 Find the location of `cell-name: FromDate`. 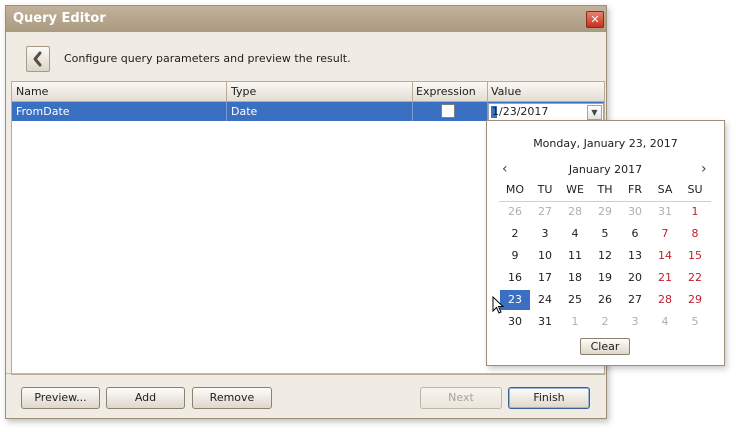

cell-name: FromDate is located at coordinates (43, 111).